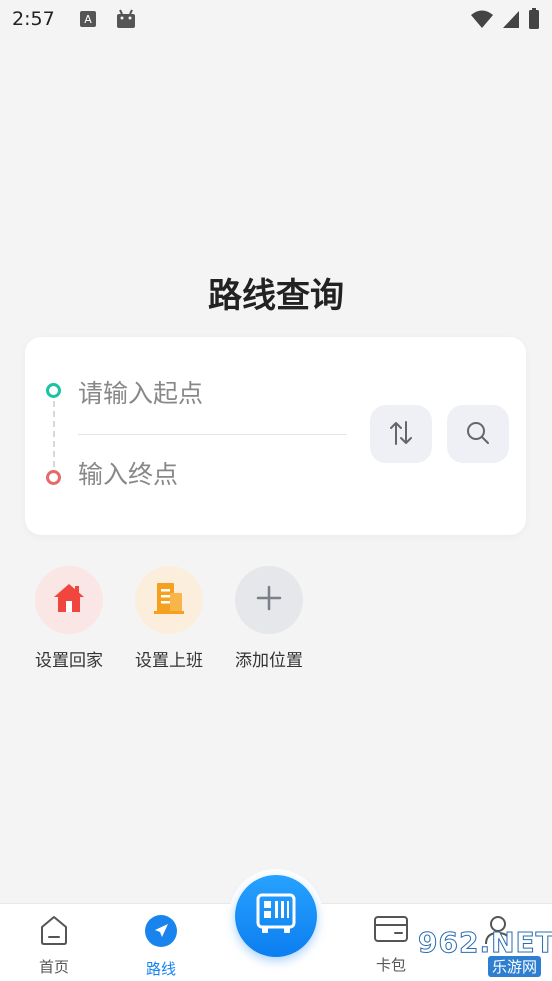 The width and height of the screenshot is (552, 981). What do you see at coordinates (212, 474) in the screenshot?
I see `end-point-input` at bounding box center [212, 474].